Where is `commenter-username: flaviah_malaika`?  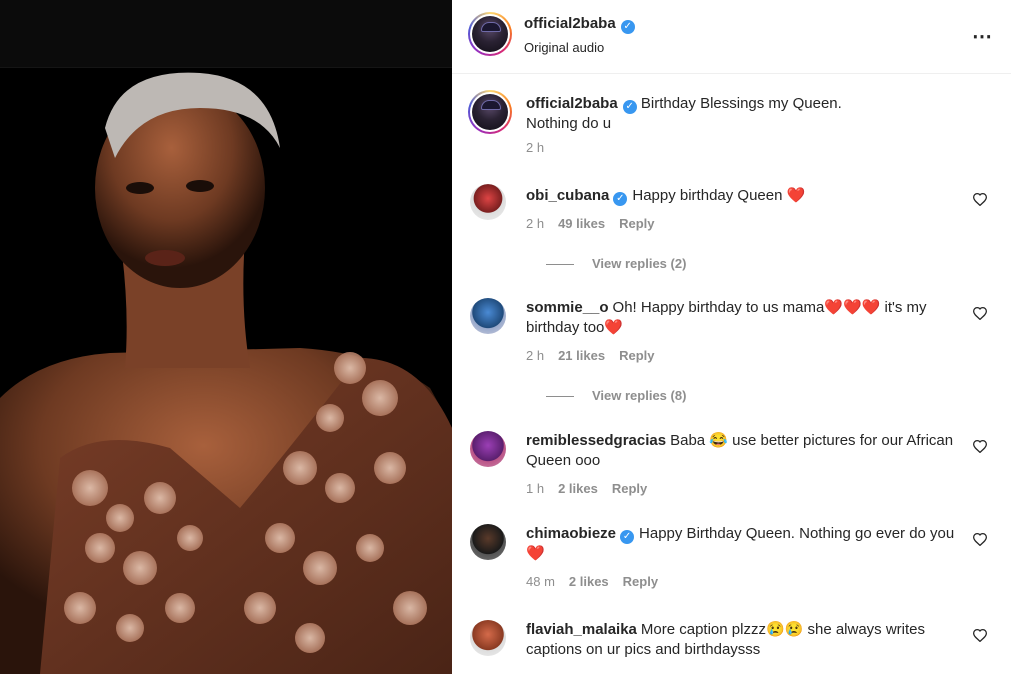 commenter-username: flaviah_malaika is located at coordinates (581, 629).